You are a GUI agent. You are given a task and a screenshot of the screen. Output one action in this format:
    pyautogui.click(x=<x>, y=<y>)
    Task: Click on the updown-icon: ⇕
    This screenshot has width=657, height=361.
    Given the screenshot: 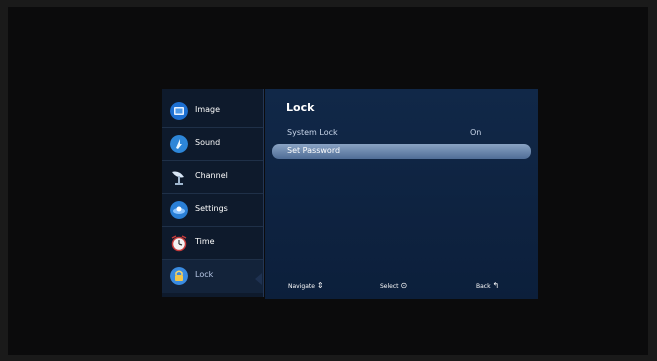 What is the action you would take?
    pyautogui.click(x=320, y=285)
    